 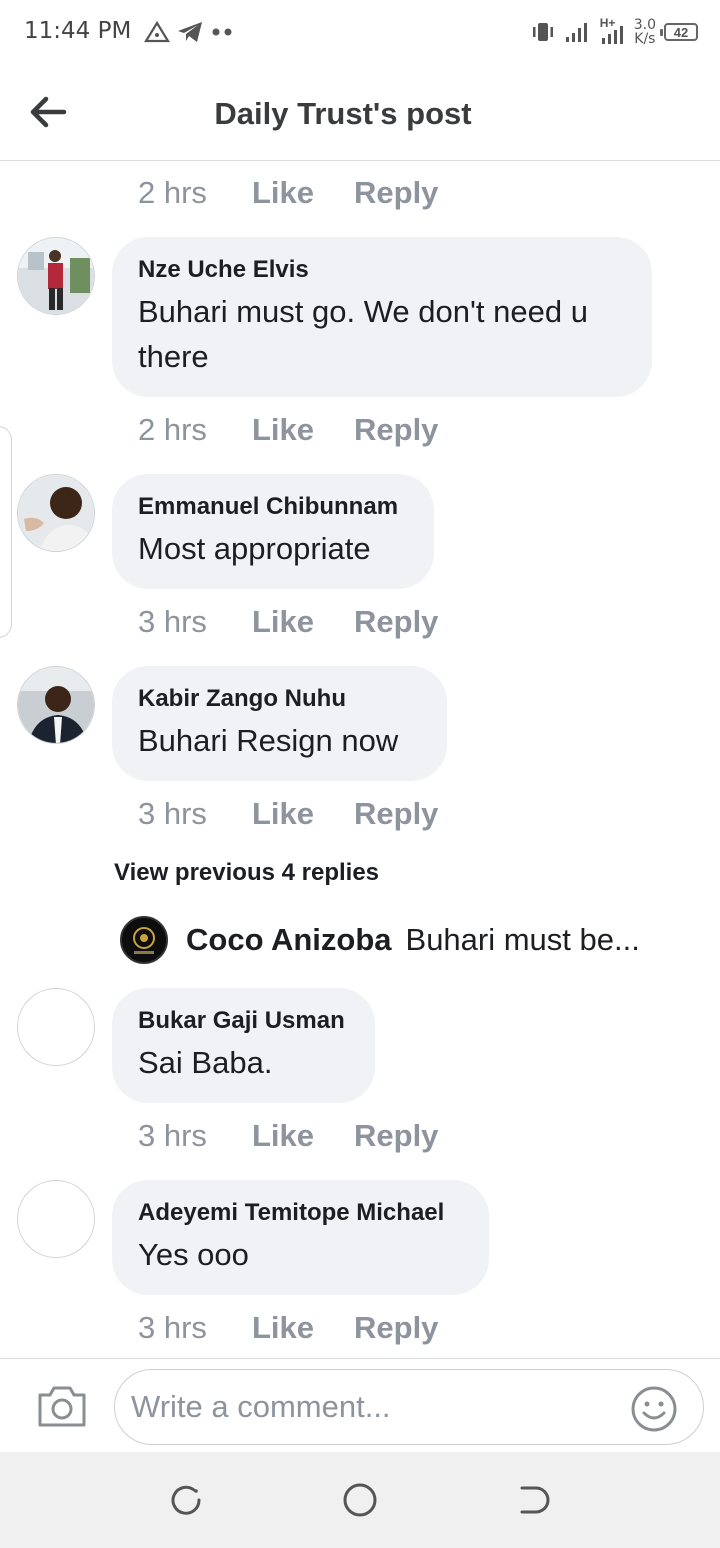 I want to click on comment-bubble: Emmanuel Chibunnam Most appropriate, so click(x=273, y=531).